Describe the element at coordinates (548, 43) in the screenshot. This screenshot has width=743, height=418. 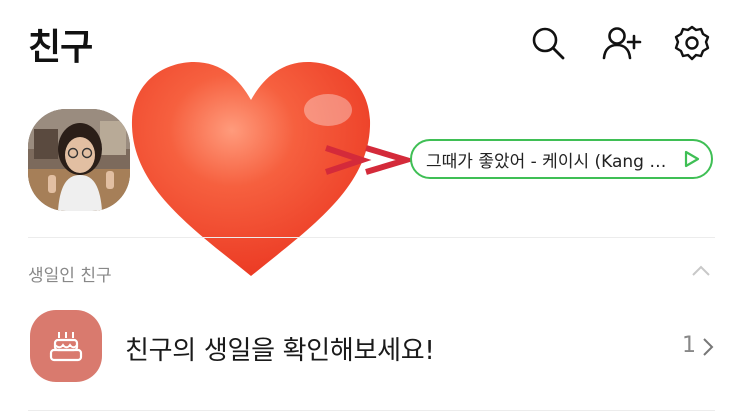
I see `search-icon` at that location.